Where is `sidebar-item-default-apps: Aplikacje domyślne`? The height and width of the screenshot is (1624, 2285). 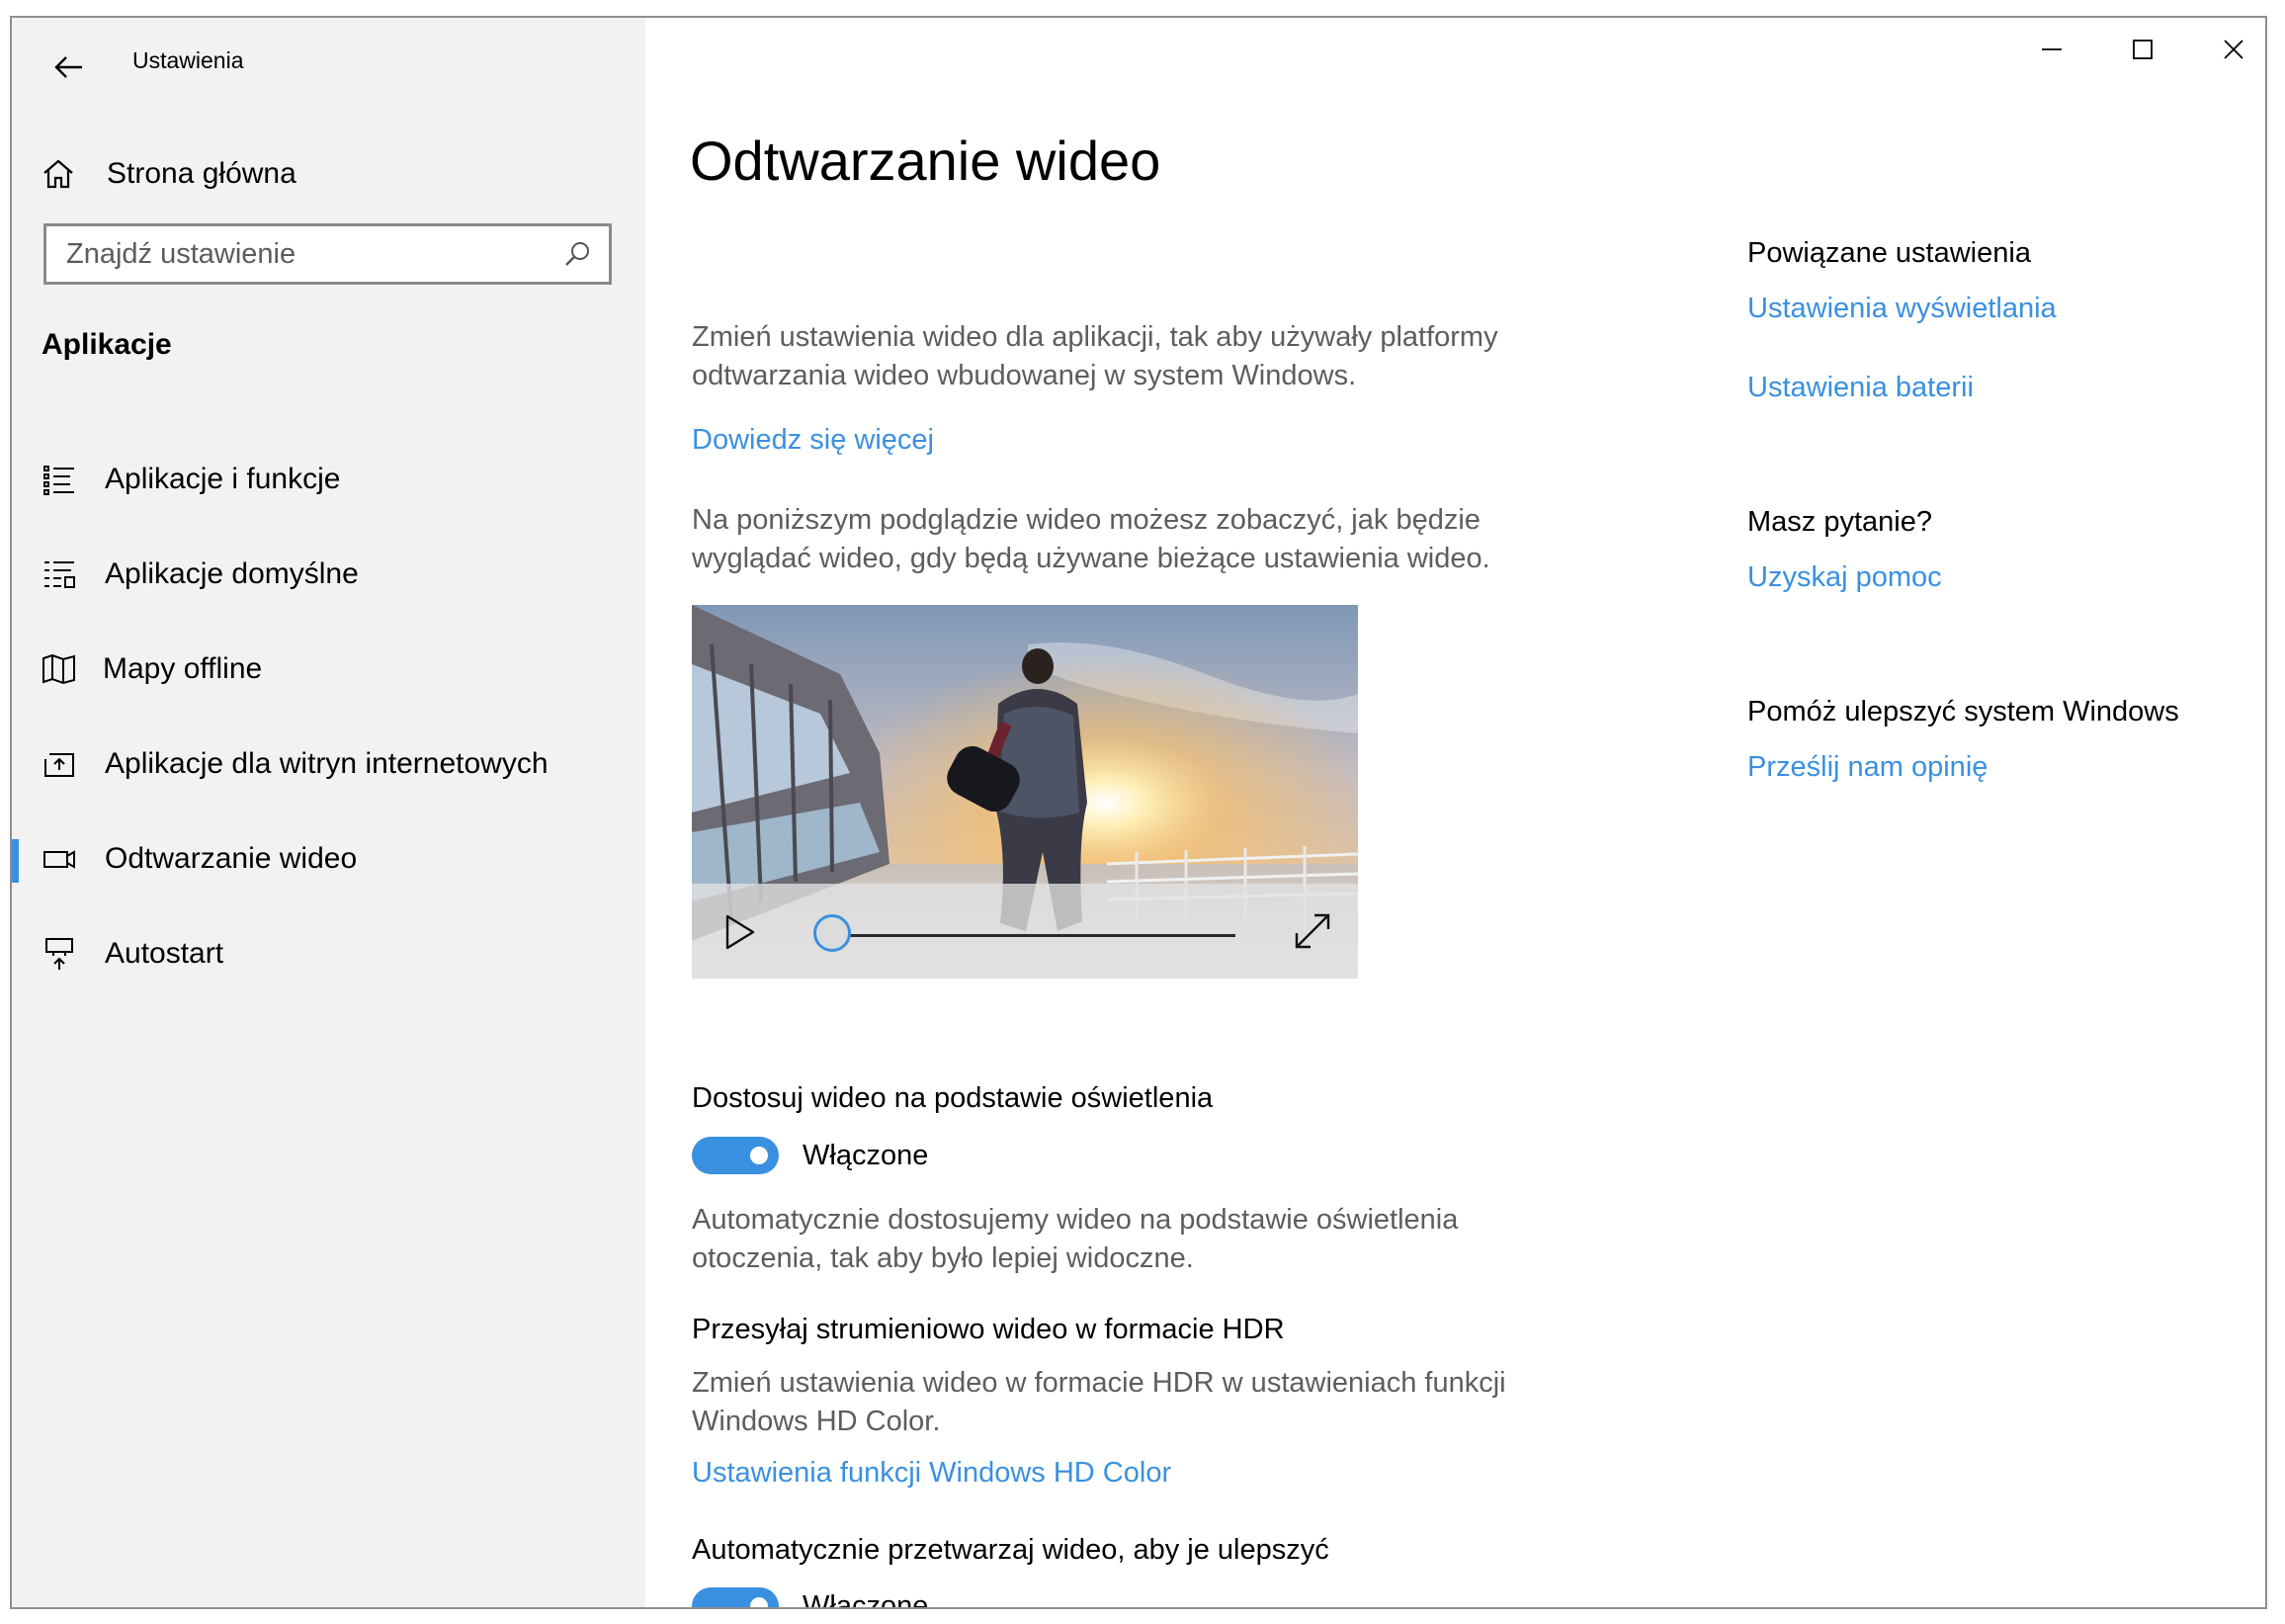 sidebar-item-default-apps: Aplikacje domyślne is located at coordinates (328, 575).